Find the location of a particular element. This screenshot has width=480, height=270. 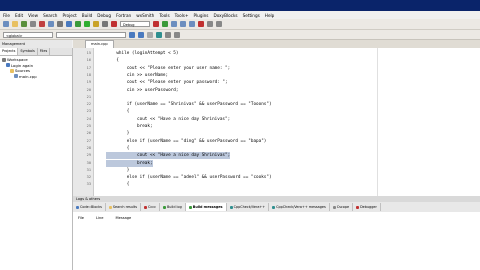

line-number: 19 is located at coordinates (88, 82).